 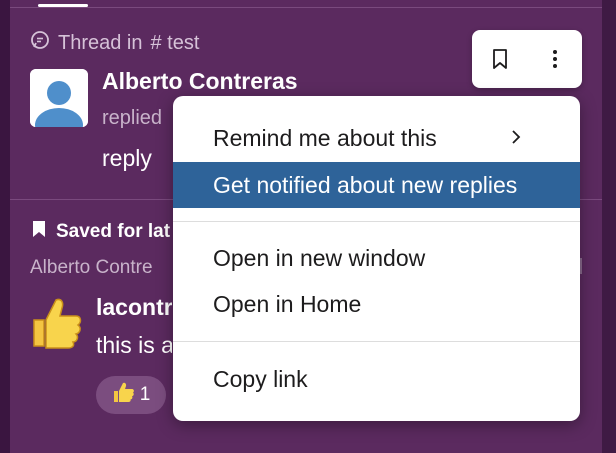 I want to click on reaction-pill: 1, so click(x=131, y=395).